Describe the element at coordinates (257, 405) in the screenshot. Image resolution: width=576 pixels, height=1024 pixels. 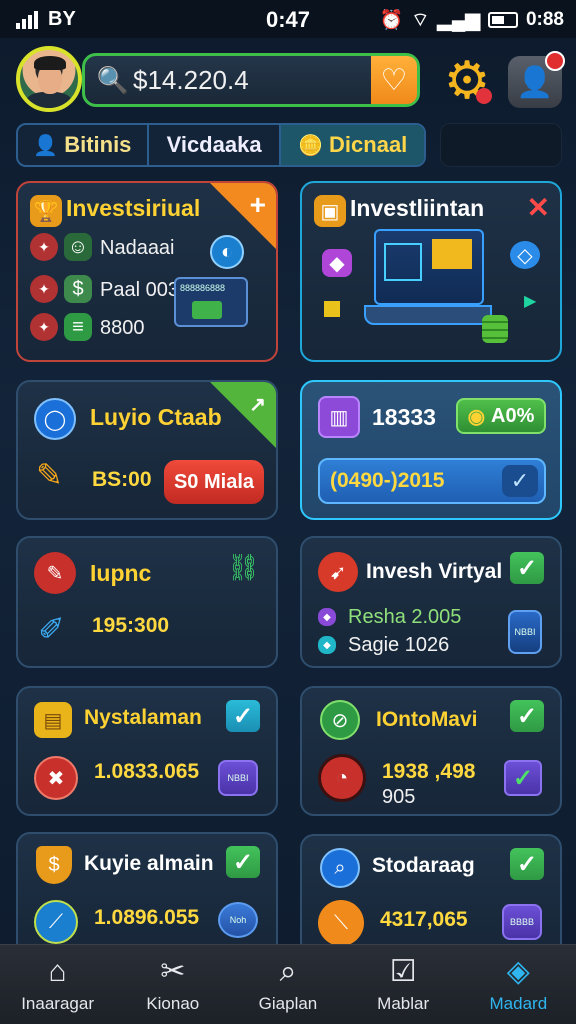
I see `chart-up-icon: ↗` at that location.